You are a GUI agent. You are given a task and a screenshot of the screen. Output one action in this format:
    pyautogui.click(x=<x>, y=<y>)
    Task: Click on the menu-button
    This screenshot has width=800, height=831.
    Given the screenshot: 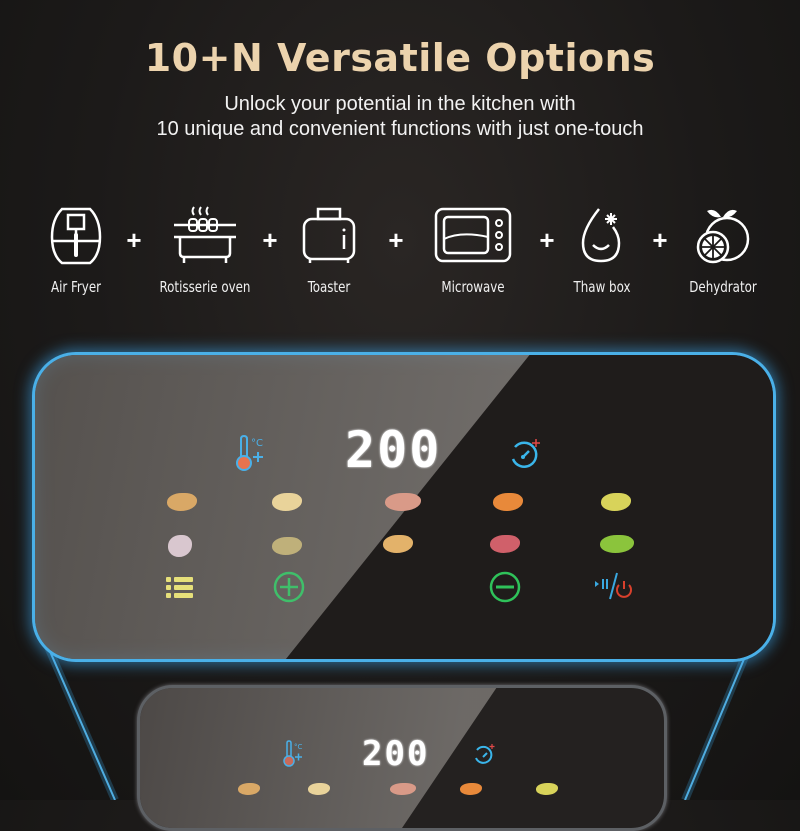 What is the action you would take?
    pyautogui.click(x=180, y=588)
    